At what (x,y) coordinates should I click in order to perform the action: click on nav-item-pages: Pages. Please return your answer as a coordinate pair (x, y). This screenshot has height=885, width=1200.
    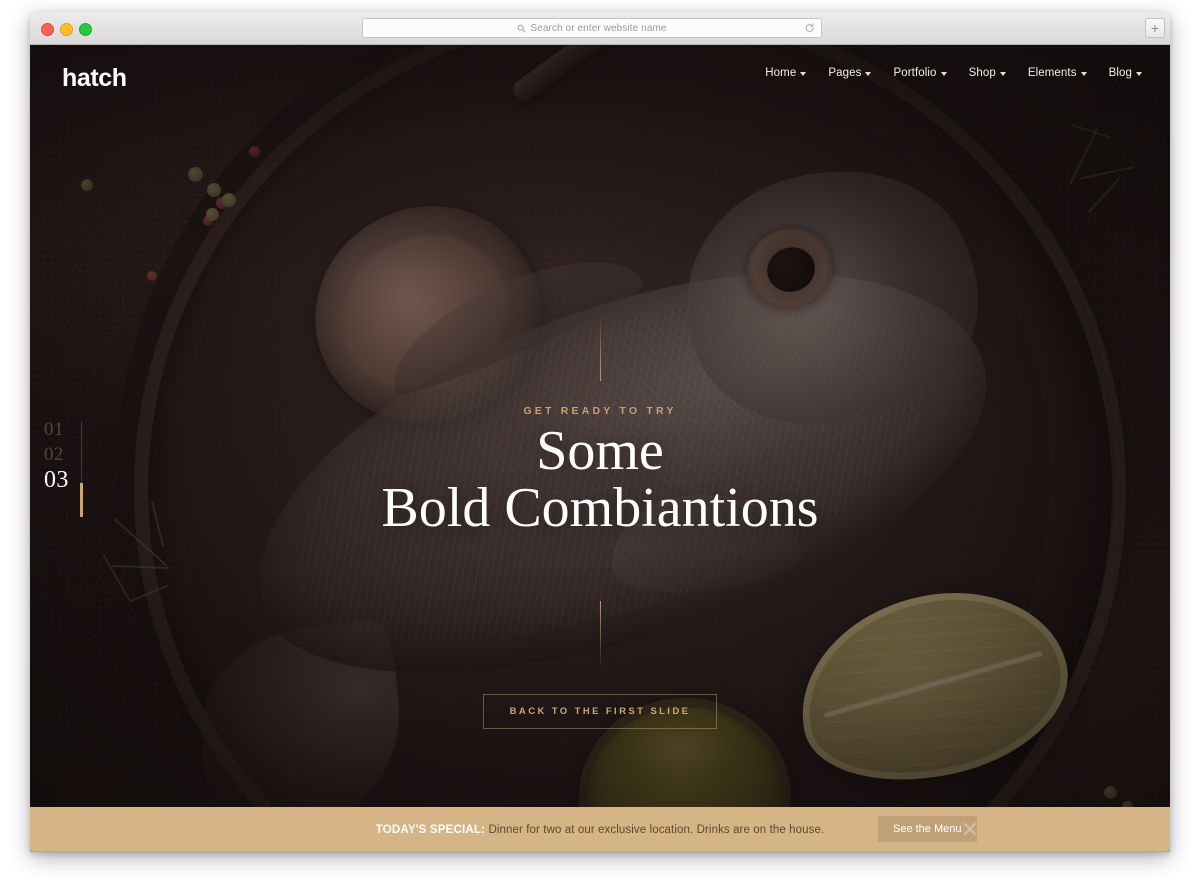
    Looking at the image, I should click on (850, 73).